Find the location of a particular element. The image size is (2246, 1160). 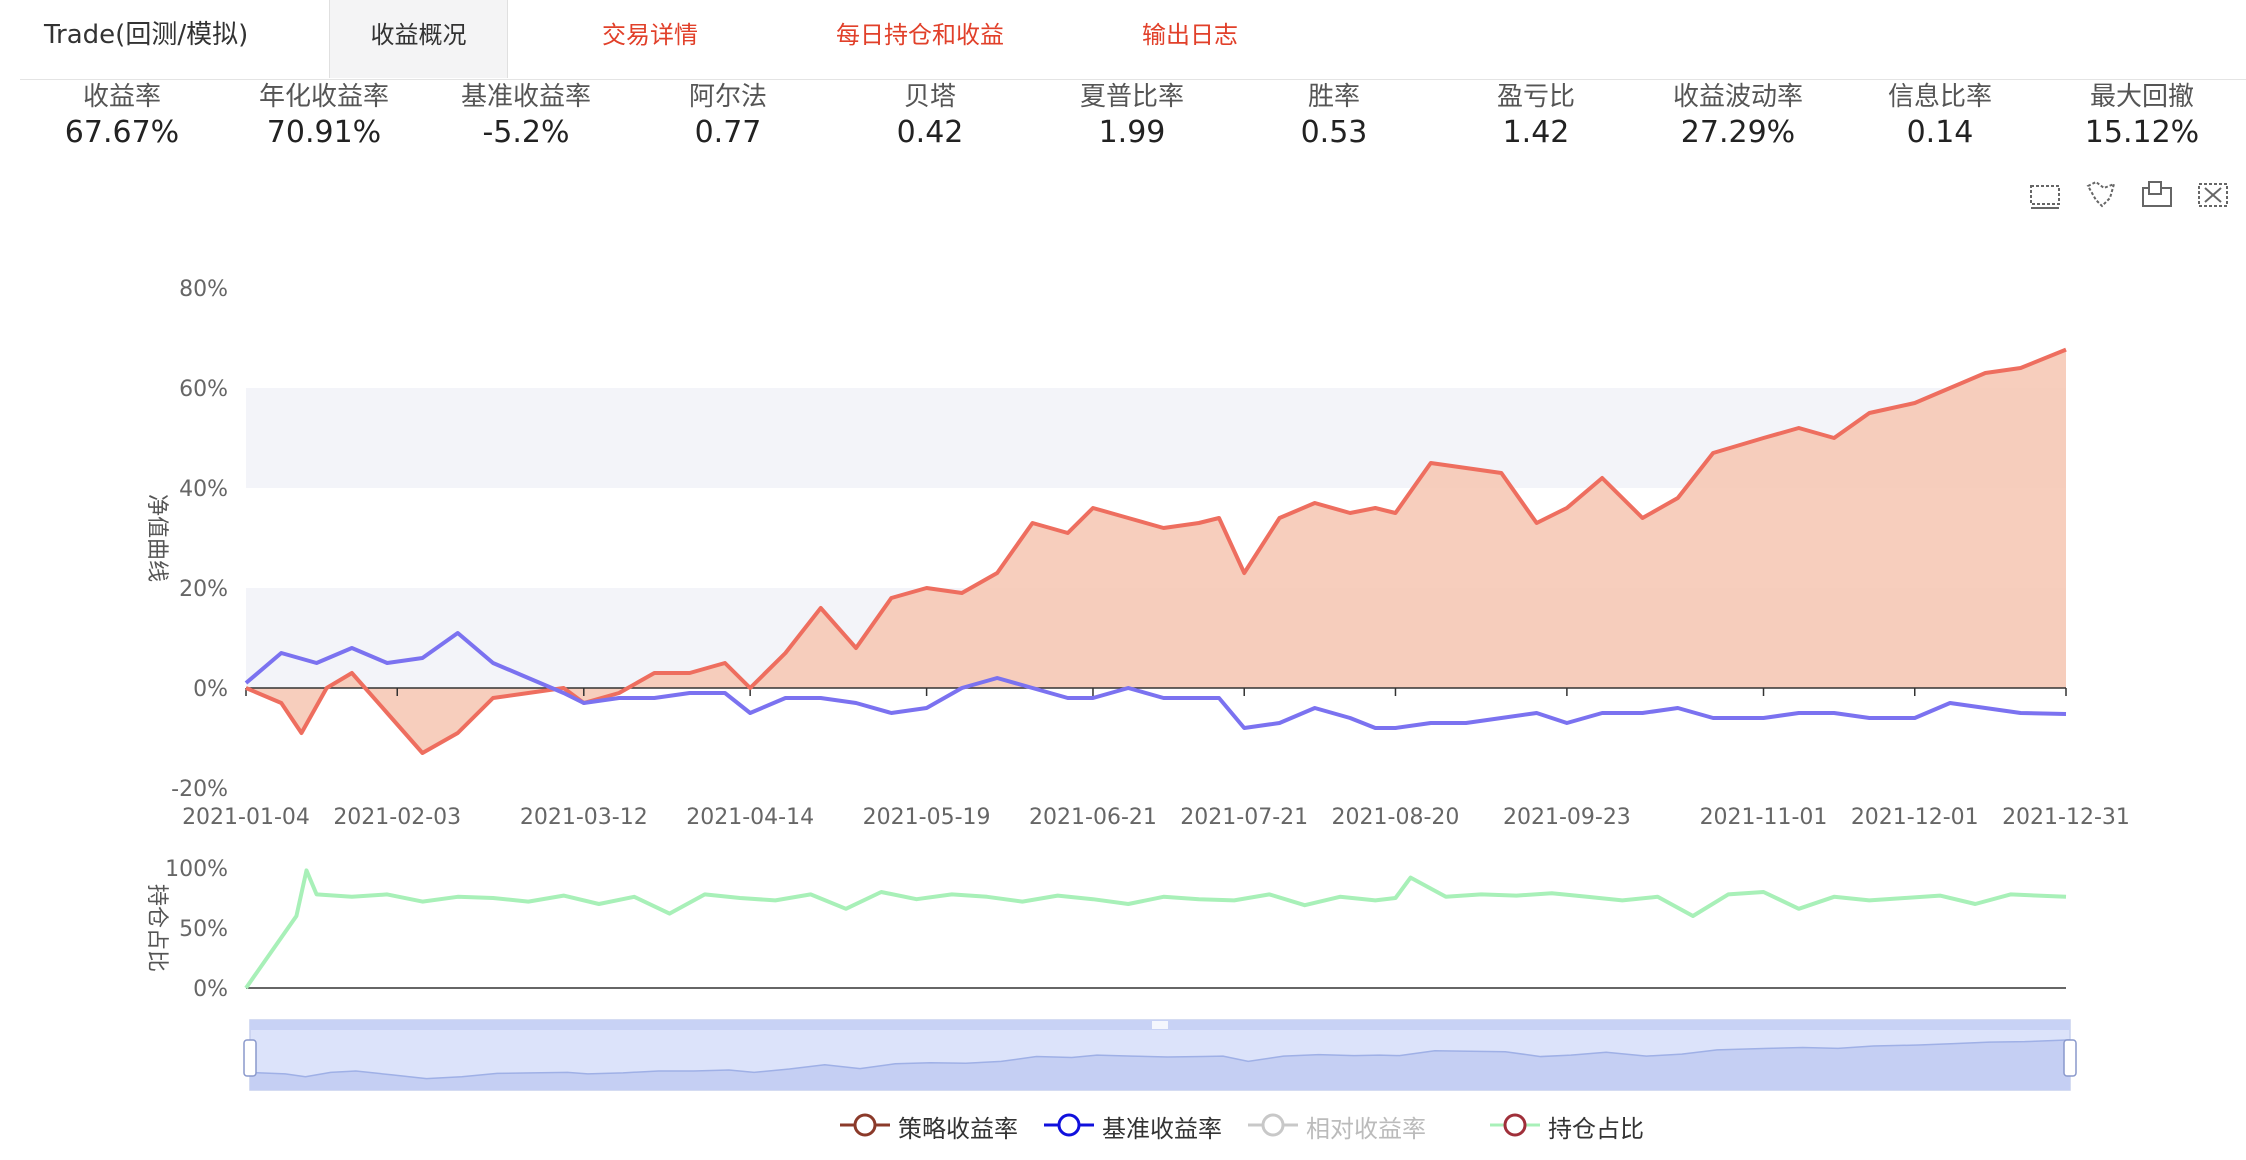

datazoom-move-grip is located at coordinates (1160, 1025).